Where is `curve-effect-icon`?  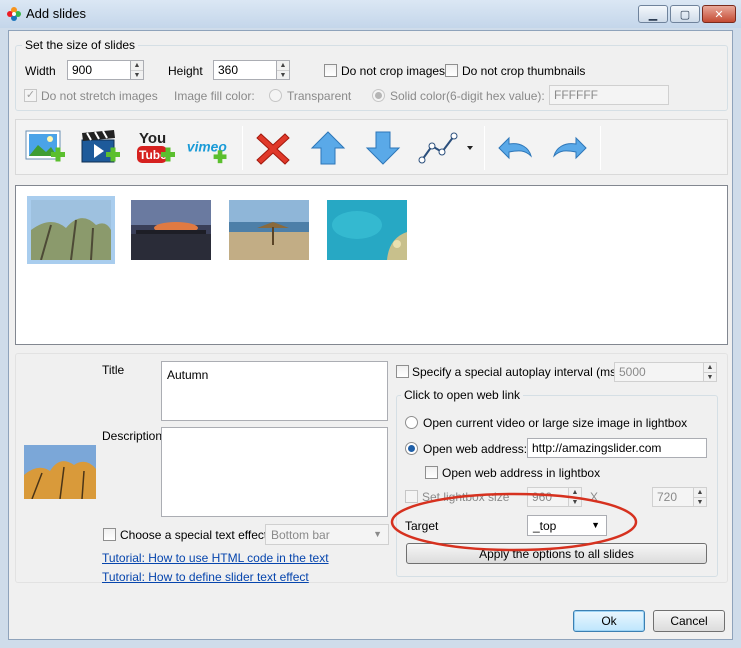
curve-effect-icon is located at coordinates (445, 148).